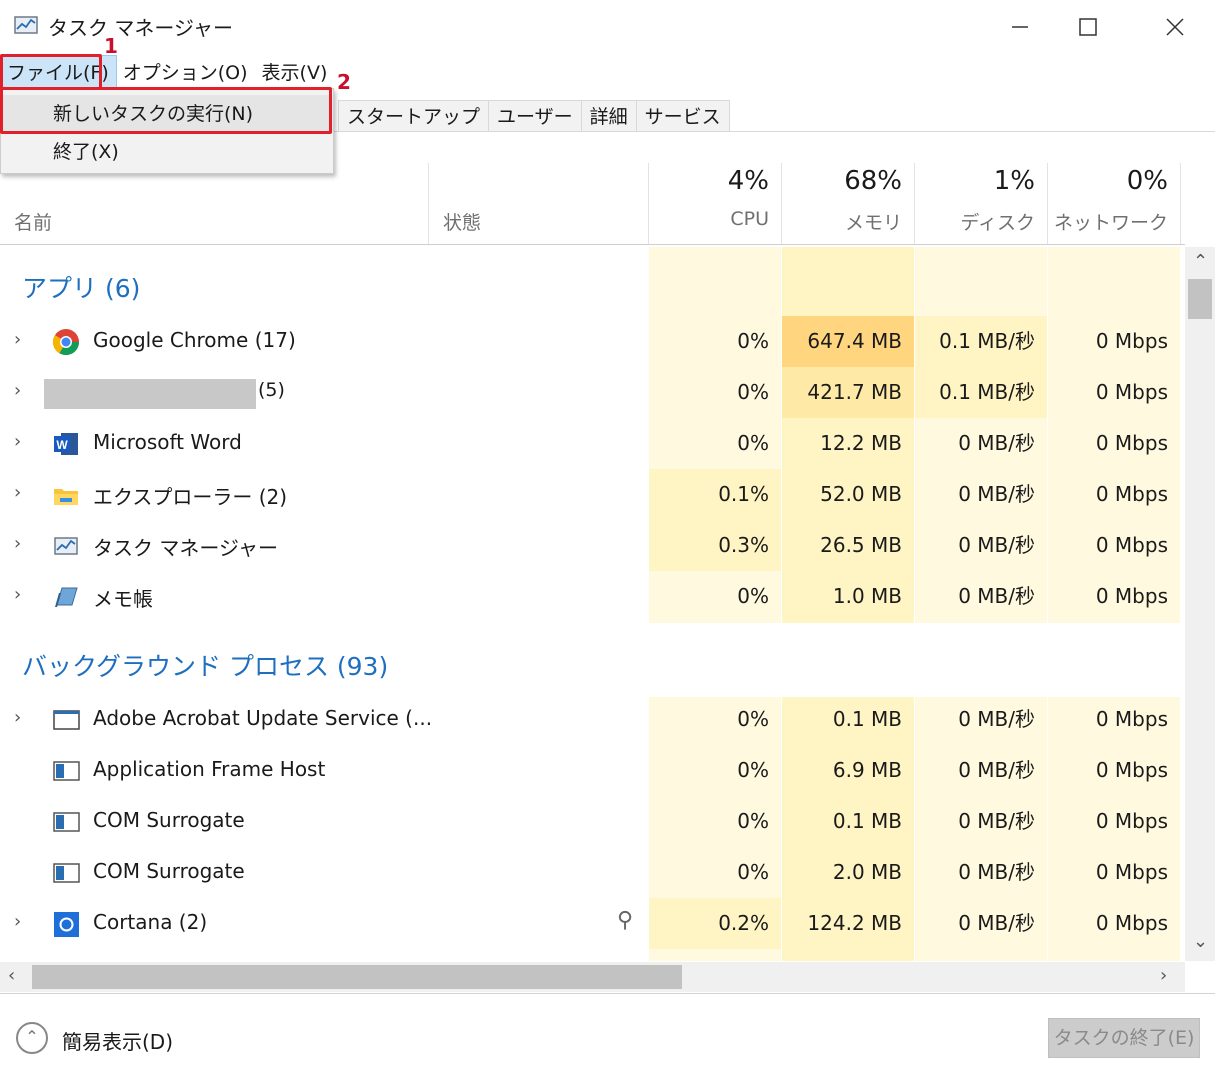  I want to click on memory-cell: 2.0 MB, so click(867, 872).